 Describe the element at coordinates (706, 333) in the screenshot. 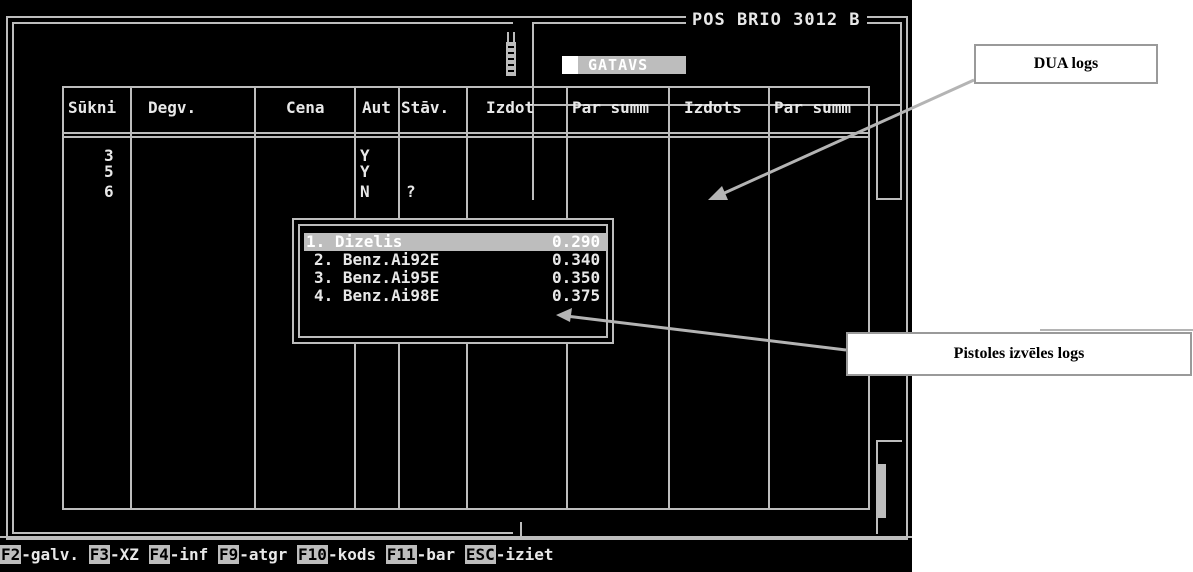

I see `nozzle-arrow-line` at that location.